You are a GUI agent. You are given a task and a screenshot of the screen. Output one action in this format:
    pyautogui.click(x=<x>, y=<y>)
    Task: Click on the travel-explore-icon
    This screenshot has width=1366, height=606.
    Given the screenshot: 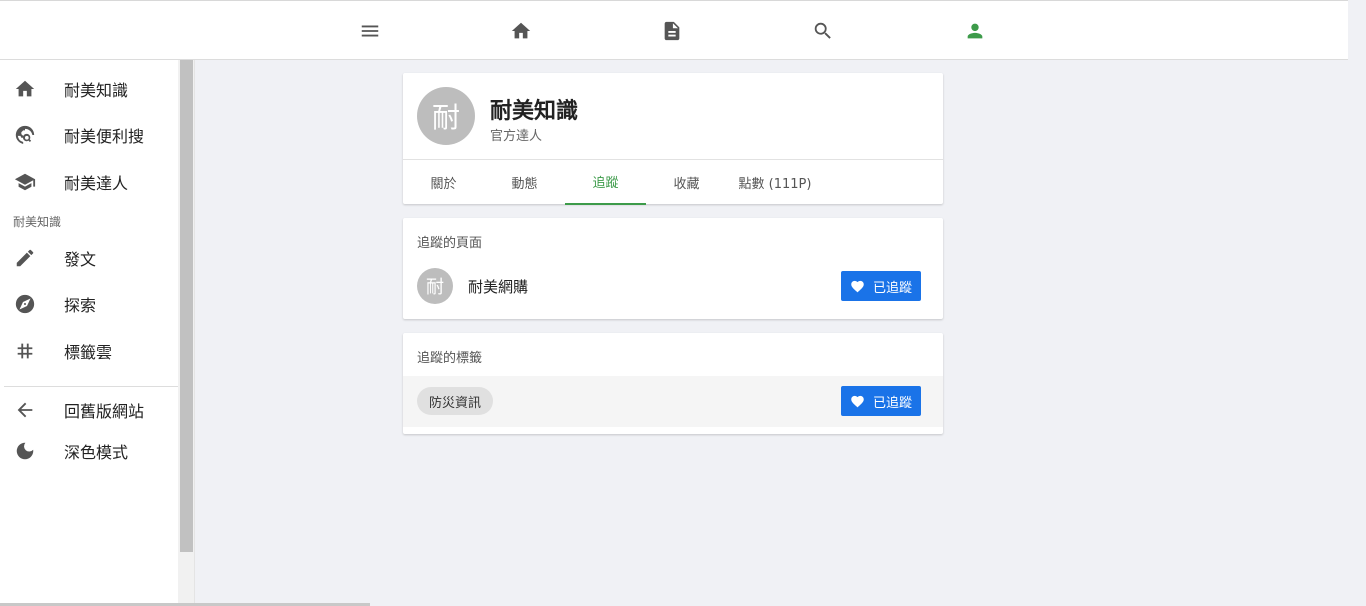 What is the action you would take?
    pyautogui.click(x=25, y=135)
    